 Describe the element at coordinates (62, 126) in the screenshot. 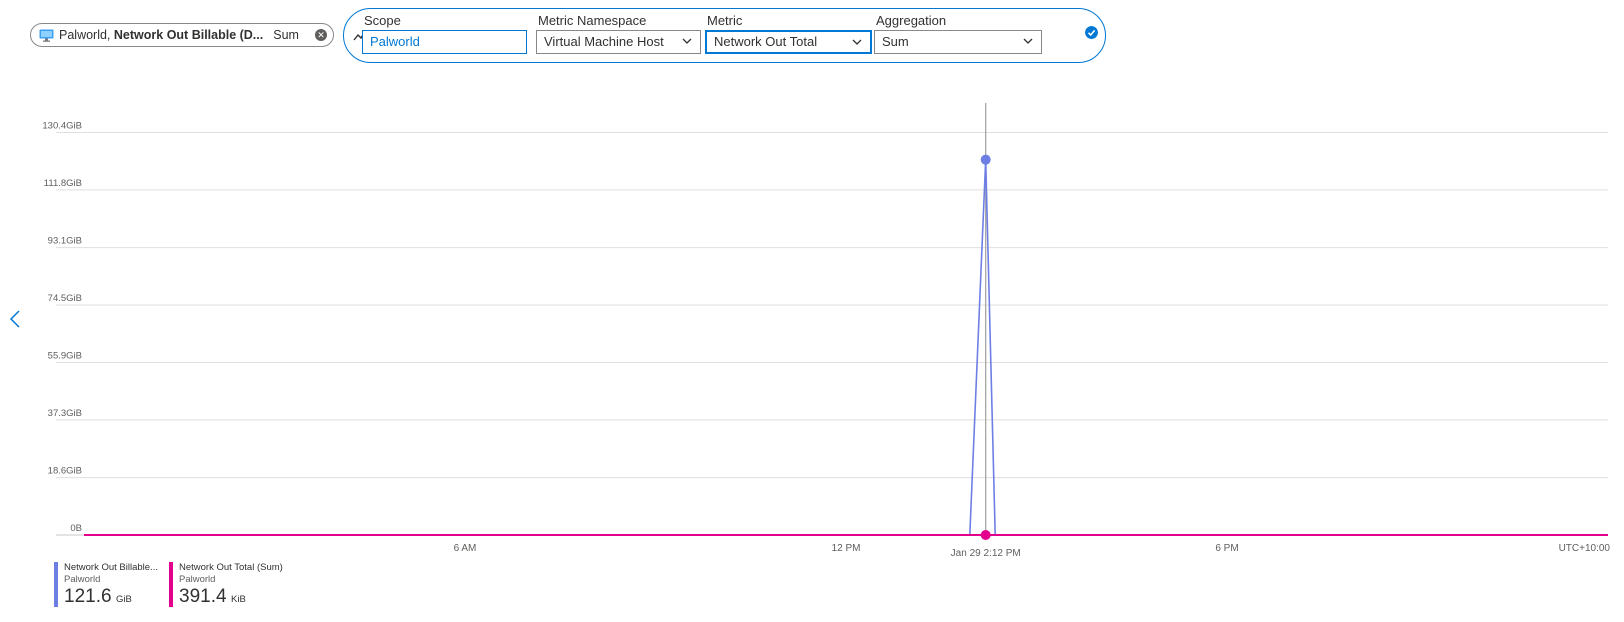

I see `y-tick-label: 130.4GiB` at that location.